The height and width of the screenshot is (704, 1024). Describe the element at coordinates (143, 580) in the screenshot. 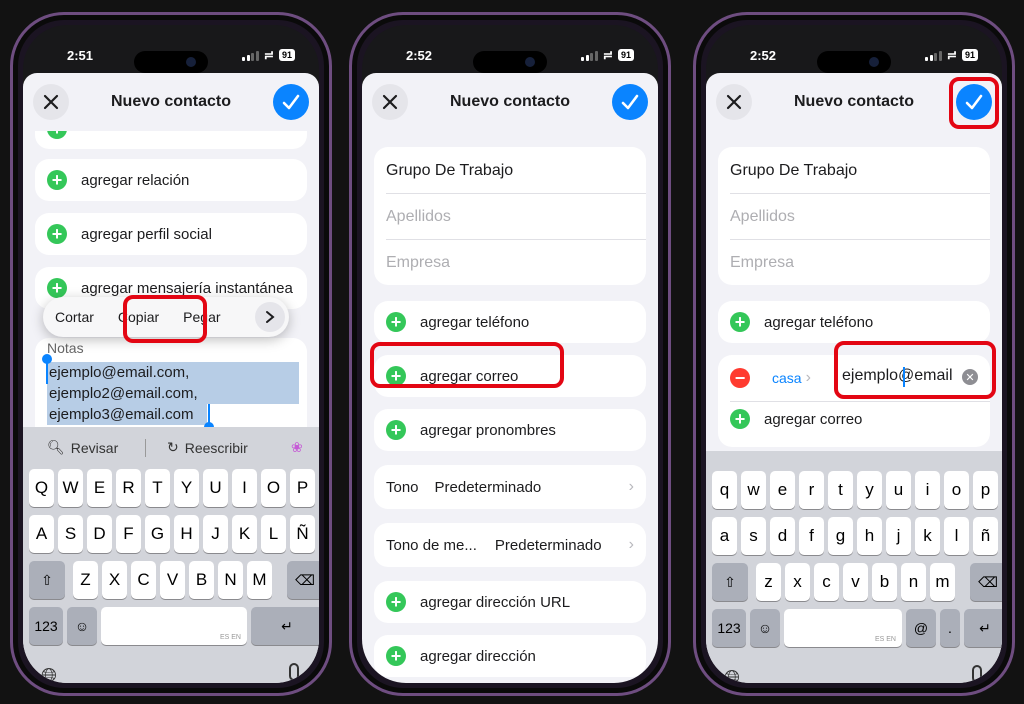

I see `key-c: C` at that location.